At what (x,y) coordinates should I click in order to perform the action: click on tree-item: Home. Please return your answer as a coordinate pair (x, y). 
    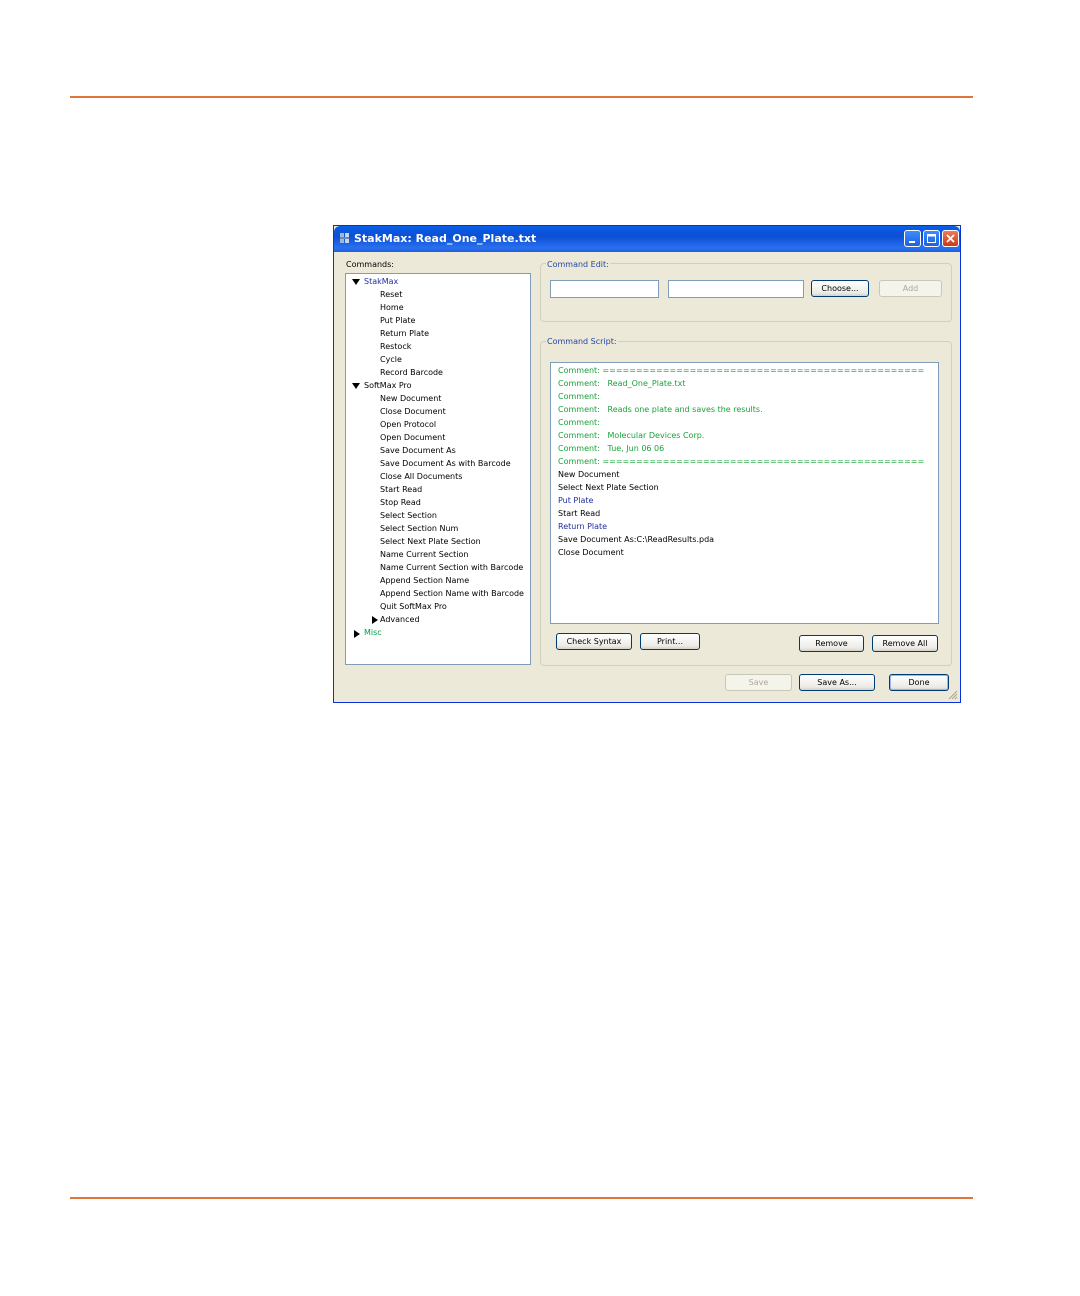
    Looking at the image, I should click on (392, 308).